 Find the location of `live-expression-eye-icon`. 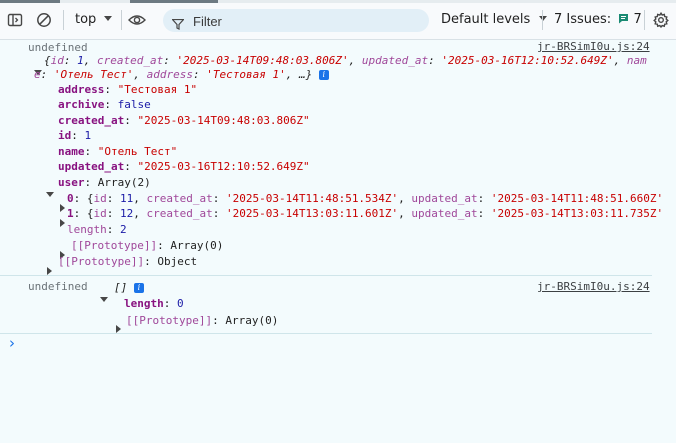

live-expression-eye-icon is located at coordinates (137, 20).